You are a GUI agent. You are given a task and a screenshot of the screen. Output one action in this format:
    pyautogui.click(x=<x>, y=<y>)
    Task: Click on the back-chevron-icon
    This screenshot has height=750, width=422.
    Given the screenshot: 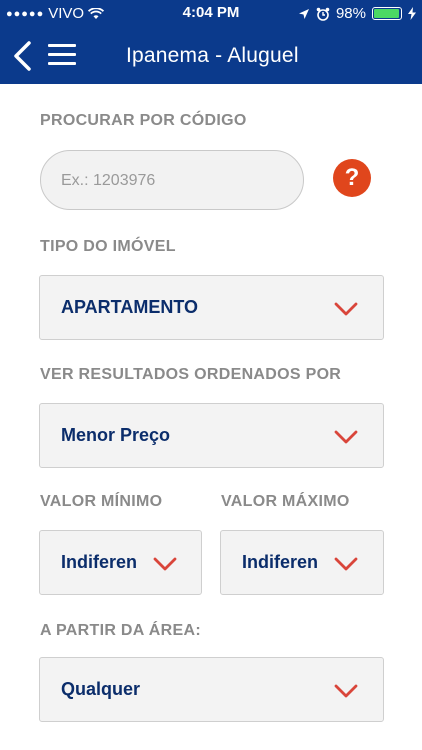 What is the action you would take?
    pyautogui.click(x=23, y=56)
    